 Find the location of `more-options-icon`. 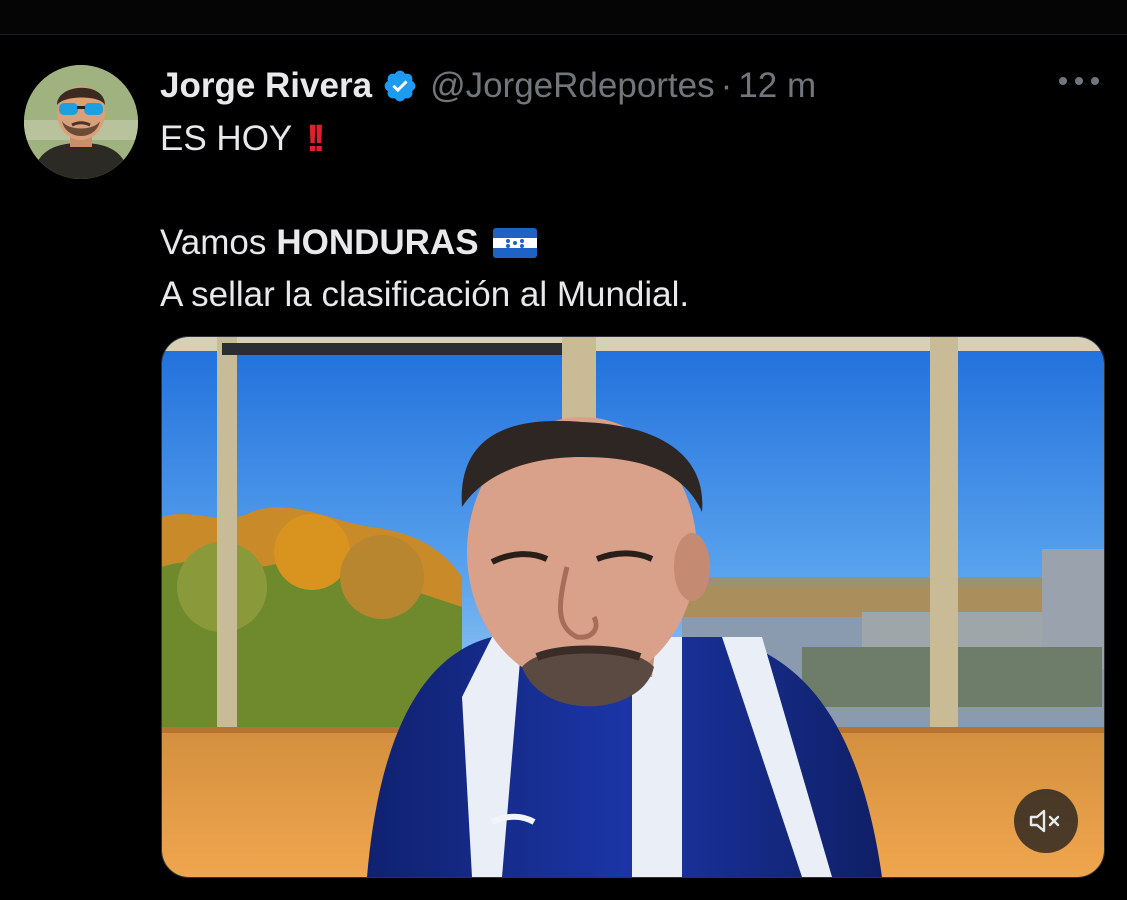

more-options-icon is located at coordinates (1079, 81).